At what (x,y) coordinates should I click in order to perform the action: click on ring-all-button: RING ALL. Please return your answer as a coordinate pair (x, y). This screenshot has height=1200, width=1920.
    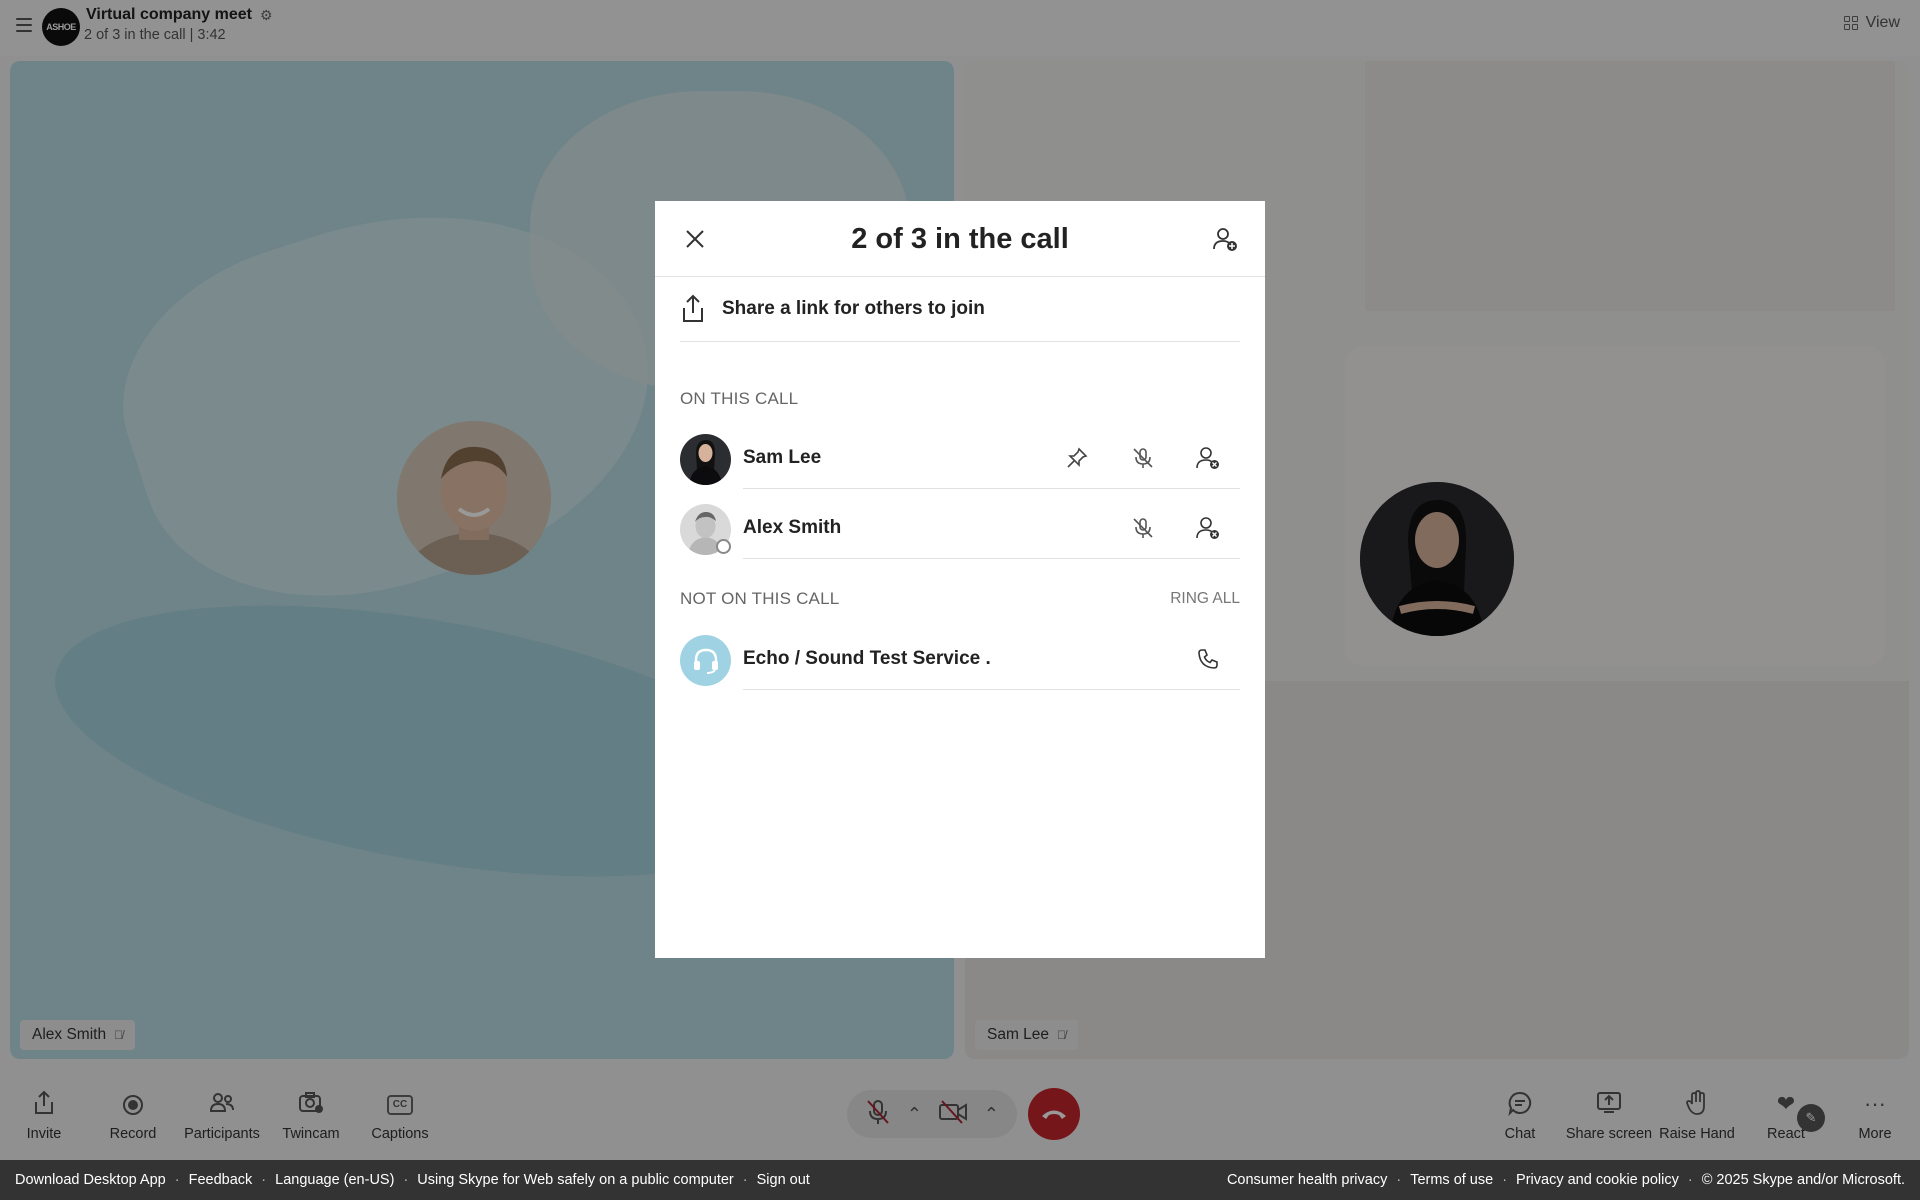
    Looking at the image, I should click on (1205, 599).